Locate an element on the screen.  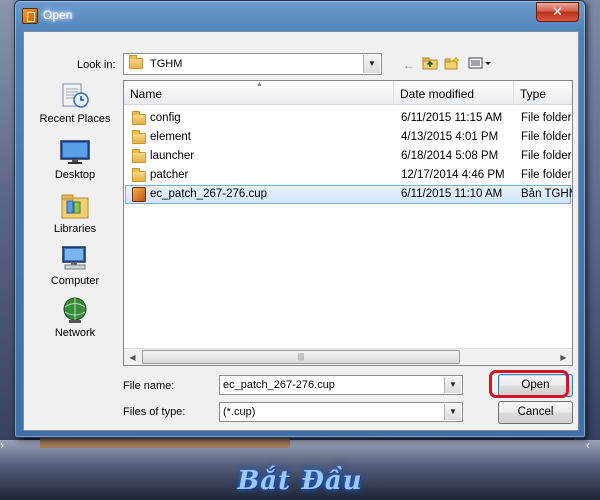
file-date: 6/11/2015 11:15 AM is located at coordinates (452, 118).